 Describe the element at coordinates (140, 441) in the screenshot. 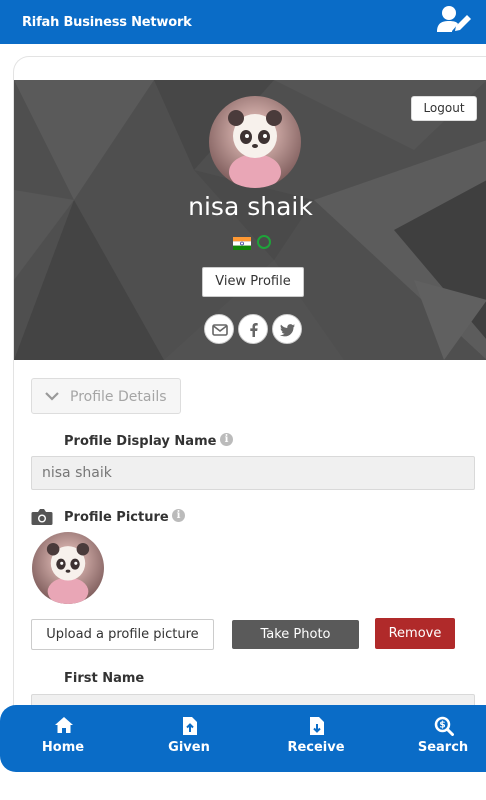

I see `display-name-label: Profile Display Name` at that location.